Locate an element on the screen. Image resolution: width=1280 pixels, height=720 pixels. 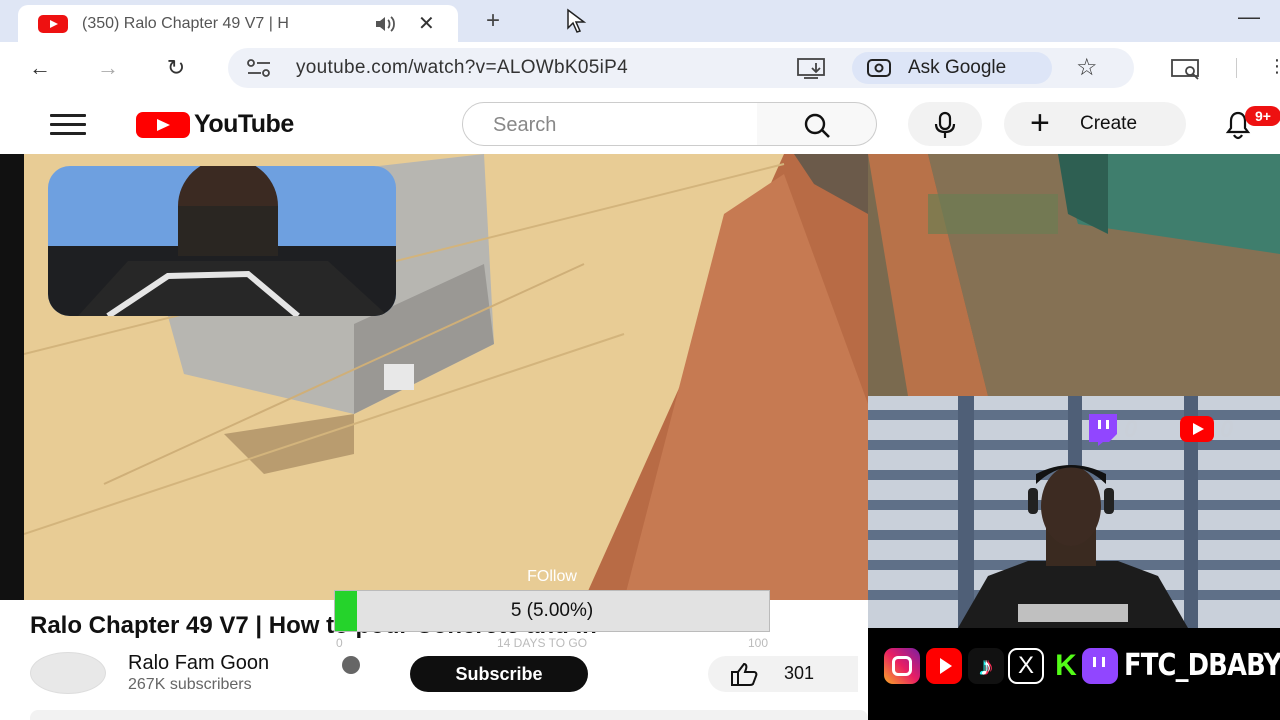
search-input: Search is located at coordinates (610, 124).